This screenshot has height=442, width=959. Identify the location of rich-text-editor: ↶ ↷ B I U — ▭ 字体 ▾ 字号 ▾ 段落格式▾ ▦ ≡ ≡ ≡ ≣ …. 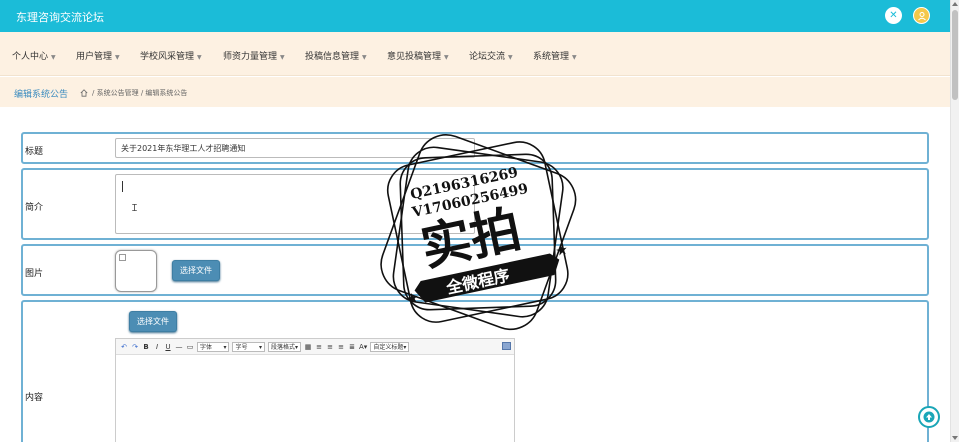
(315, 390).